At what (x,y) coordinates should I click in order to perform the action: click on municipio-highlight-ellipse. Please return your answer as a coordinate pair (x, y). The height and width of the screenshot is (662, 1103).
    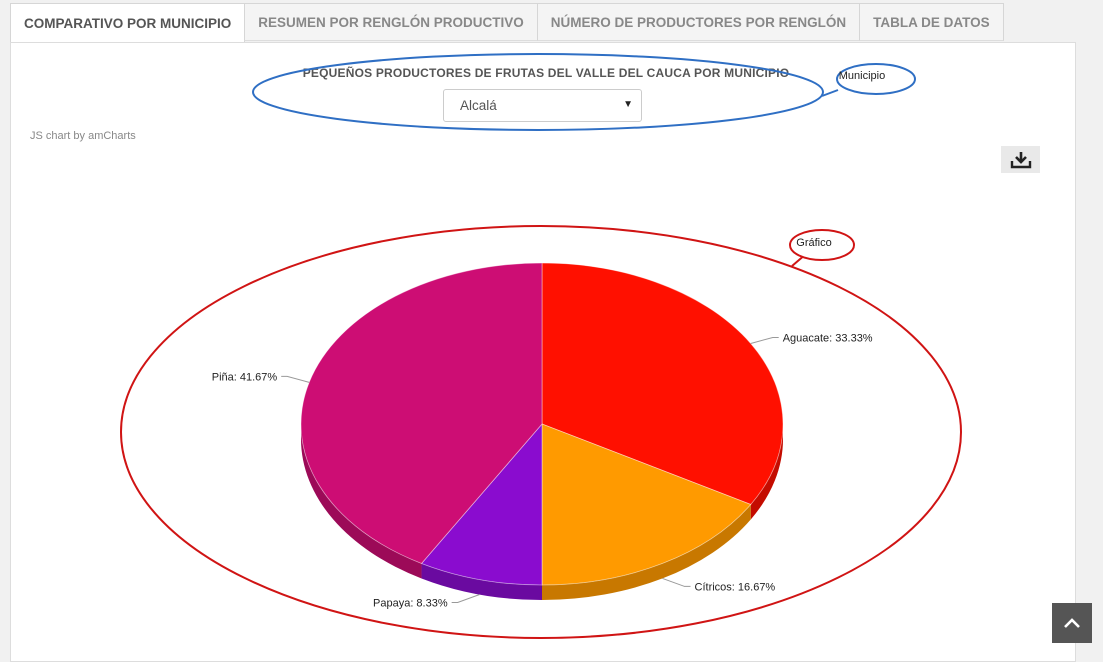
    Looking at the image, I should click on (538, 92).